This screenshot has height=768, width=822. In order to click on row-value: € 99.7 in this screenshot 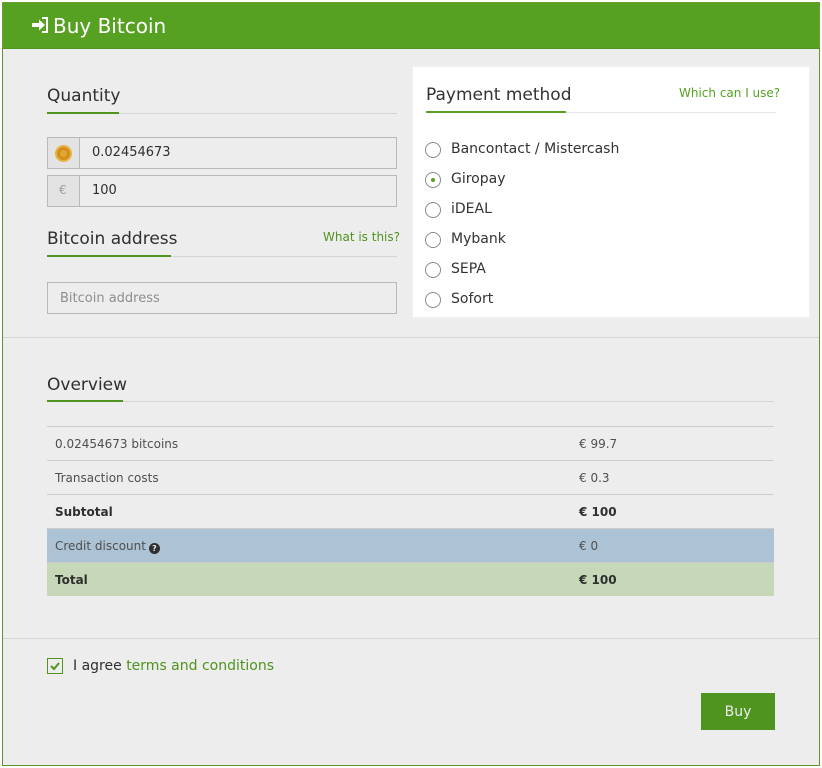, I will do `click(598, 444)`.